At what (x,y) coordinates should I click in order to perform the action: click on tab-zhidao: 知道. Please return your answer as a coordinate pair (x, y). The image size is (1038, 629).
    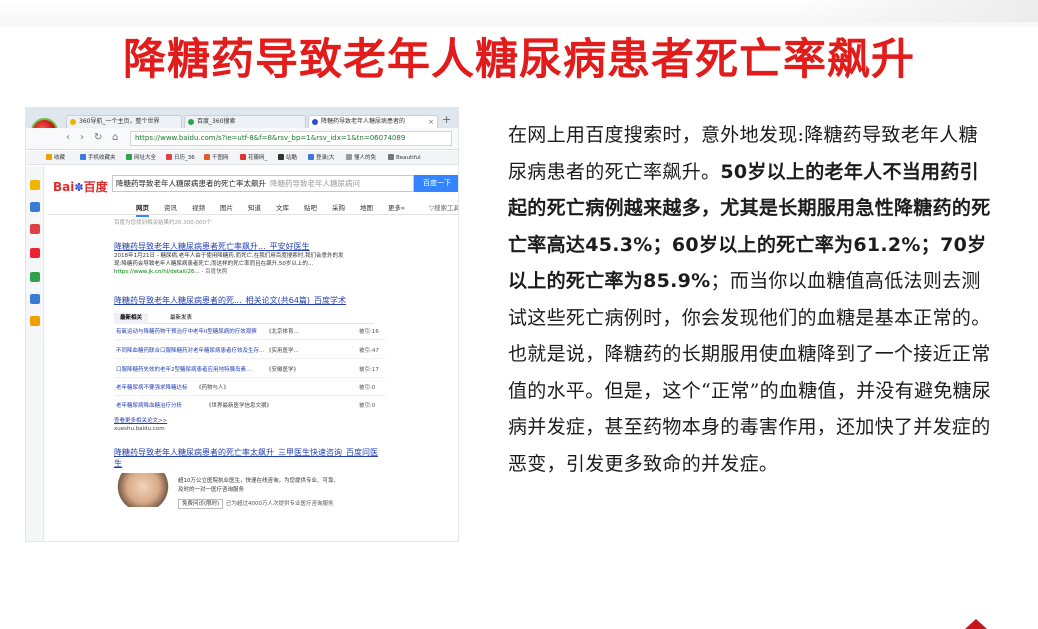
    Looking at the image, I should click on (254, 208).